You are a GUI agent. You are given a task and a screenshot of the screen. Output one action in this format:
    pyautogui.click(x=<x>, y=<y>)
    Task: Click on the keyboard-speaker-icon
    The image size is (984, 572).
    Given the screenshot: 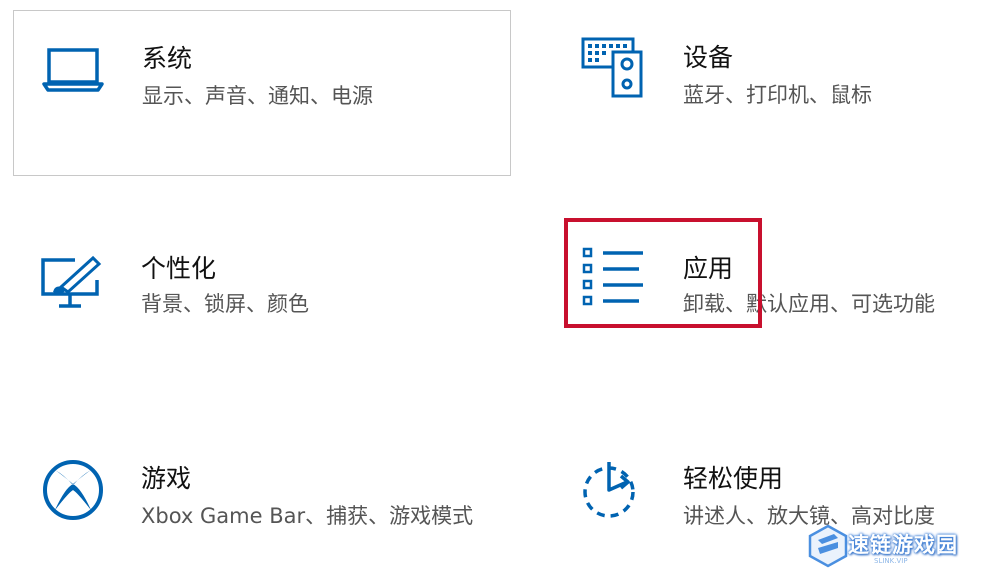 What is the action you would take?
    pyautogui.click(x=612, y=67)
    